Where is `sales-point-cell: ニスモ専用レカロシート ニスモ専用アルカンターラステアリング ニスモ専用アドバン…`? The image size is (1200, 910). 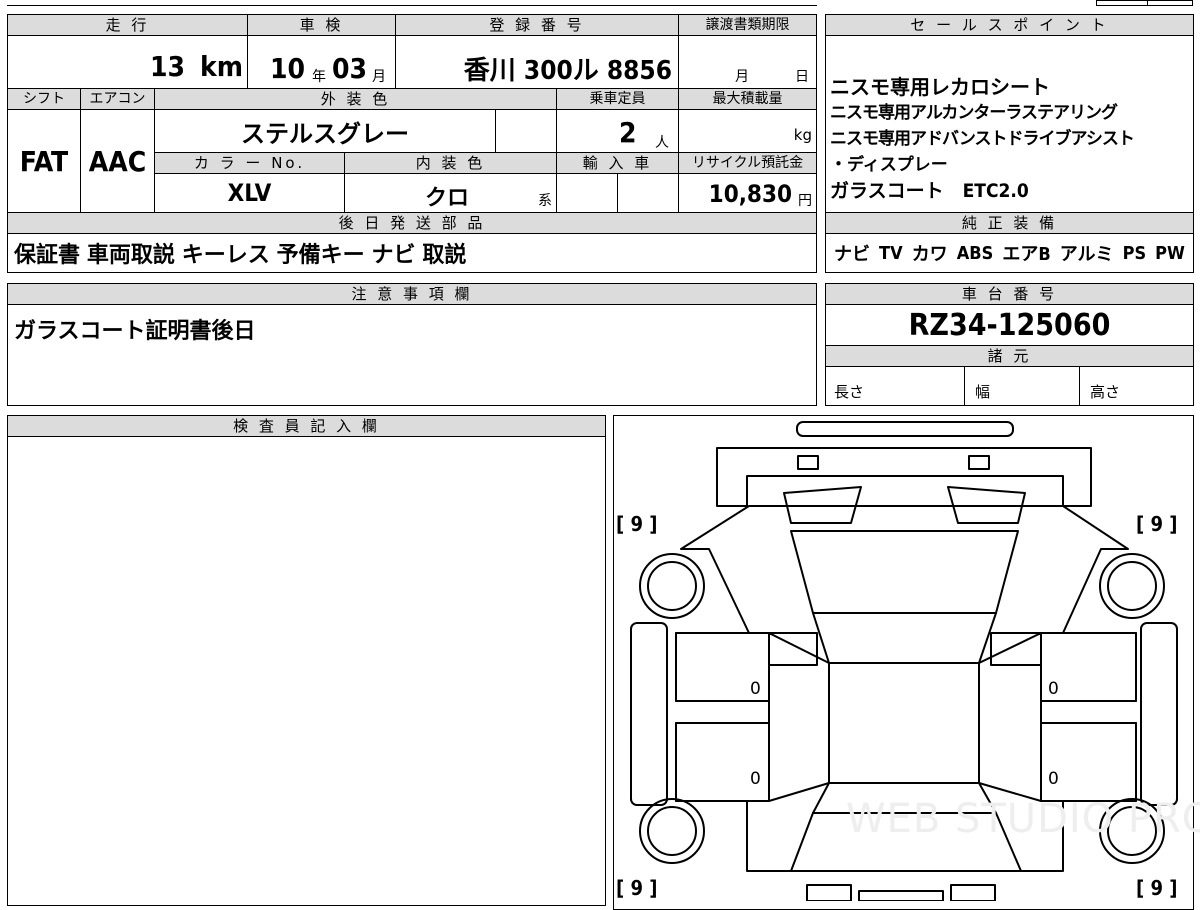 sales-point-cell: ニスモ専用レカロシート ニスモ専用アルカンターラステアリング ニスモ専用アドバン… is located at coordinates (1009, 124).